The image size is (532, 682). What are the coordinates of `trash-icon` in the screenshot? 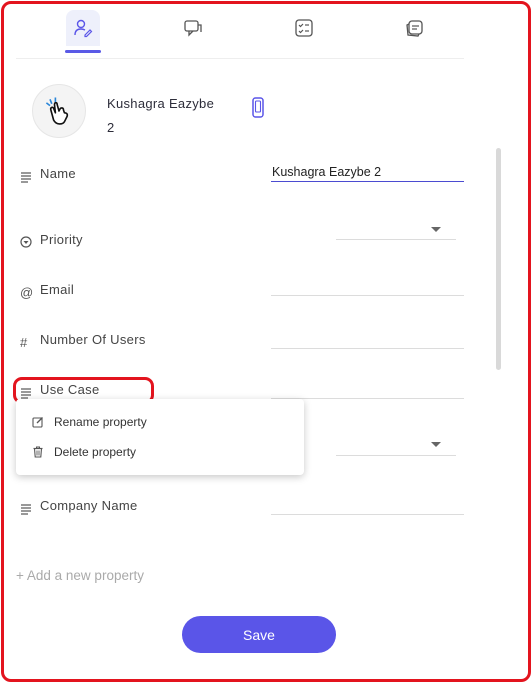 It's located at (38, 452).